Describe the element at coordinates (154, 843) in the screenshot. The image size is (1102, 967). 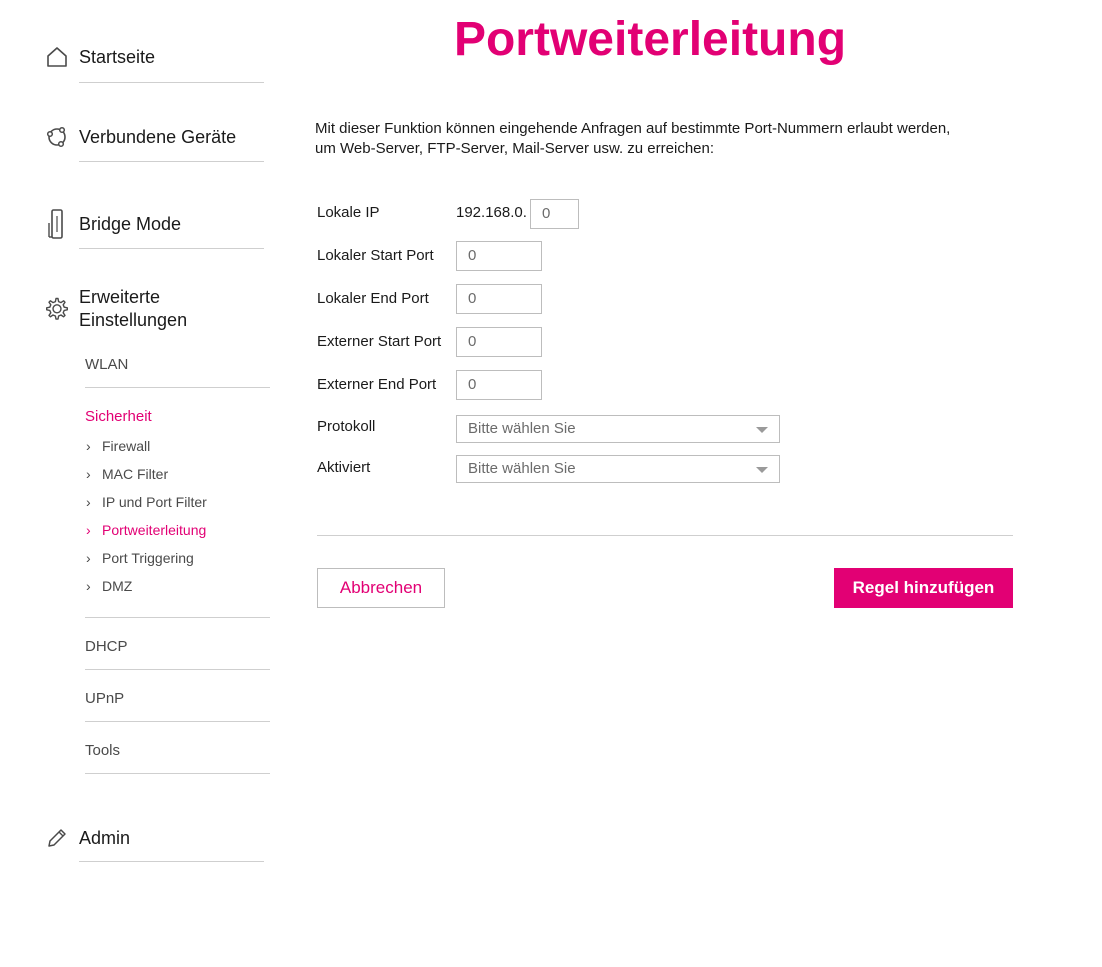
I see `sidebar-item-admin: Admin` at that location.